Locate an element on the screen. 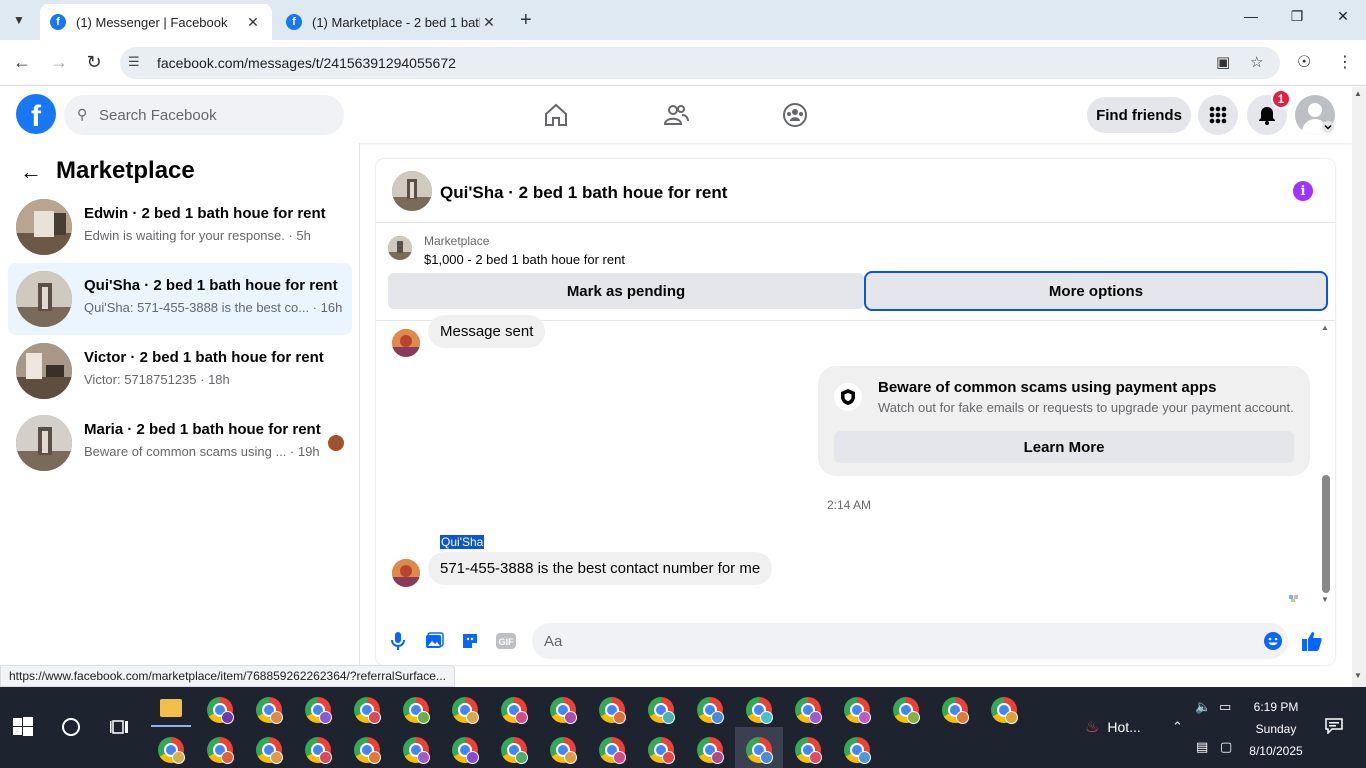 This screenshot has height=768, width=1366. page-scrollbar: ▲ ▼ is located at coordinates (1359, 387).